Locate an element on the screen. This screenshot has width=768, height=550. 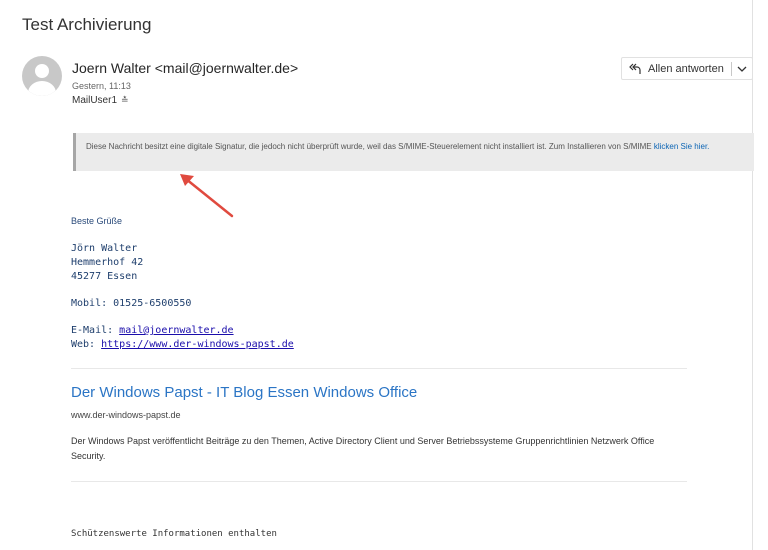
reply-all-label: Allen antworten is located at coordinates (686, 69).